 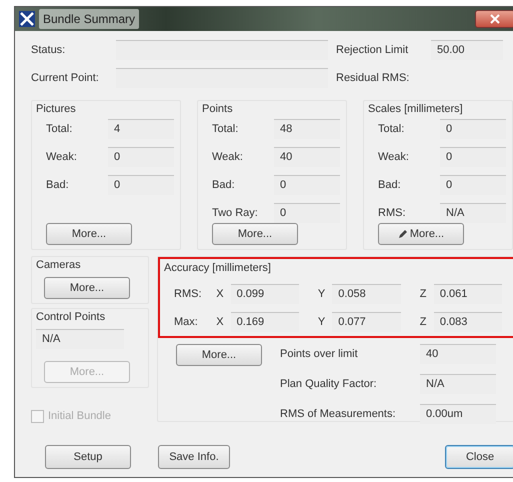 I want to click on field-label: Points over limit, so click(x=319, y=354).